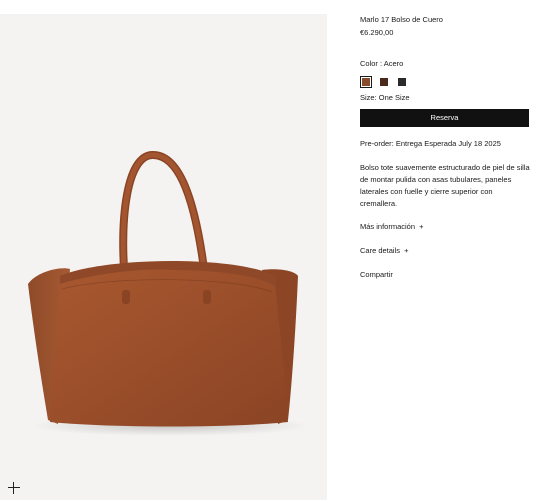  I want to click on zoom-plus-icon, so click(14, 488).